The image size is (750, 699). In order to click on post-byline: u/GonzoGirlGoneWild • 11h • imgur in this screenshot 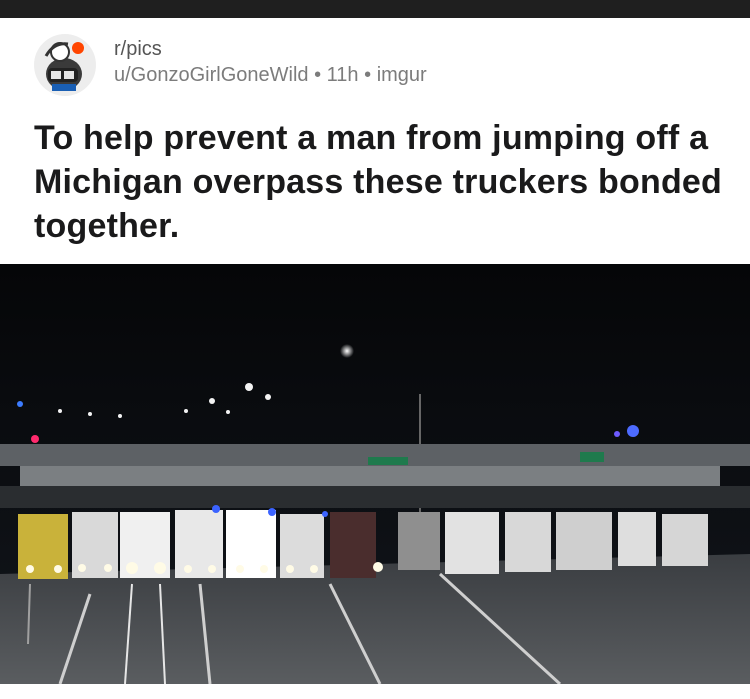, I will do `click(270, 75)`.